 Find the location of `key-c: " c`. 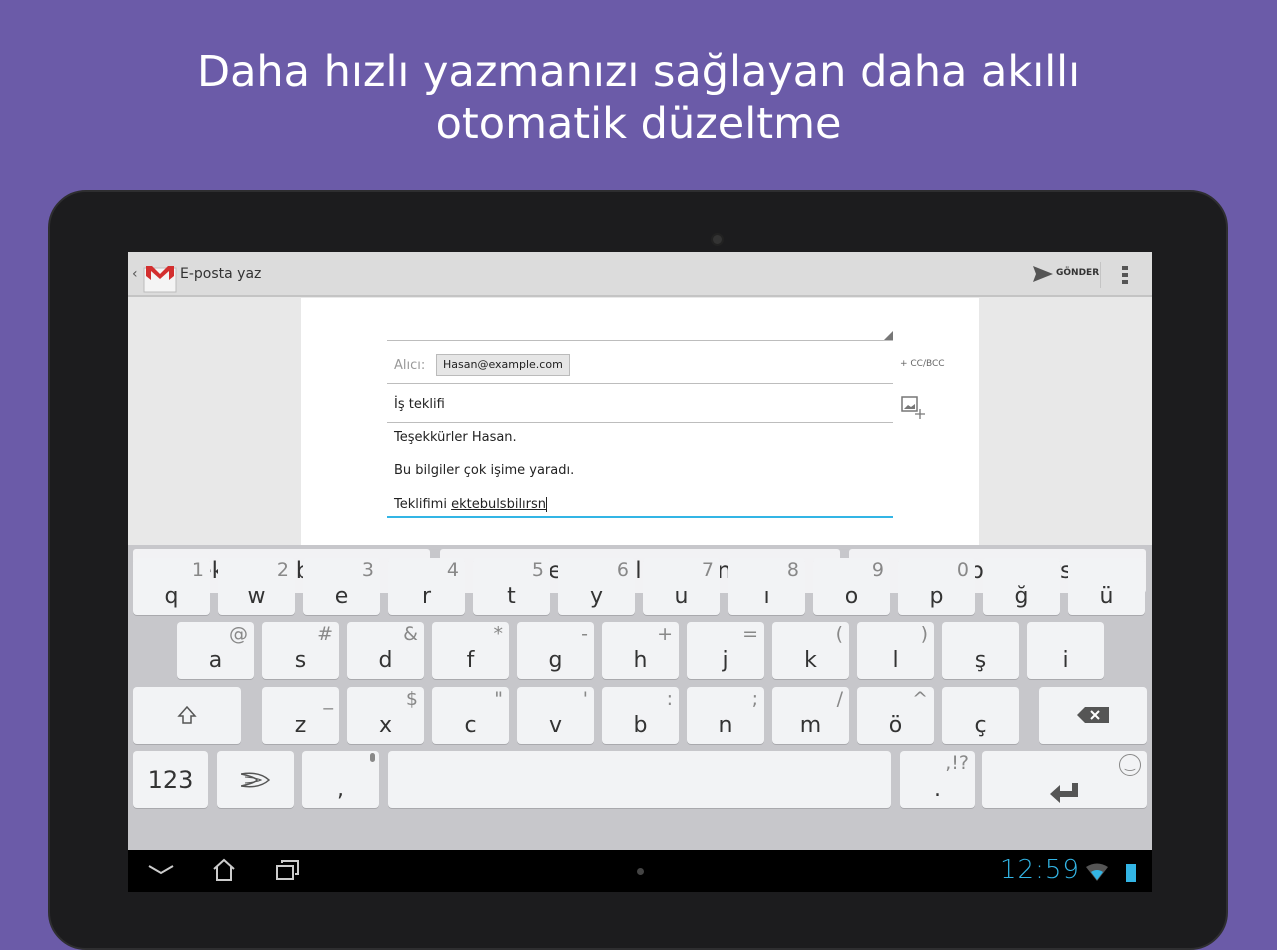

key-c: " c is located at coordinates (470, 715).